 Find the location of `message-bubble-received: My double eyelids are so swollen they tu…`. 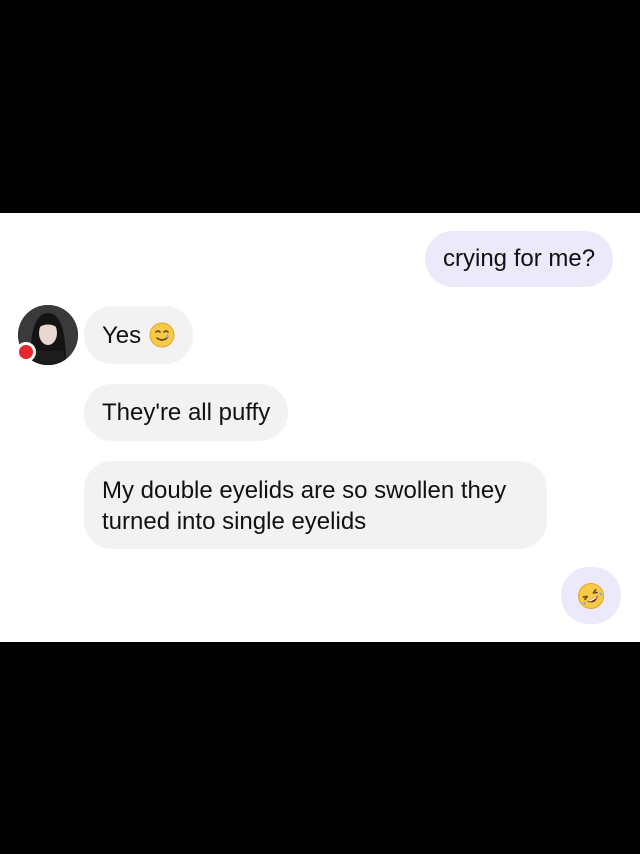

message-bubble-received: My double eyelids are so swollen they tu… is located at coordinates (315, 505).